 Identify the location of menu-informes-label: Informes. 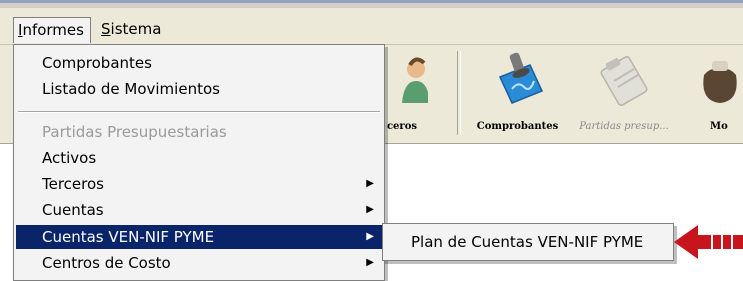
(51, 30).